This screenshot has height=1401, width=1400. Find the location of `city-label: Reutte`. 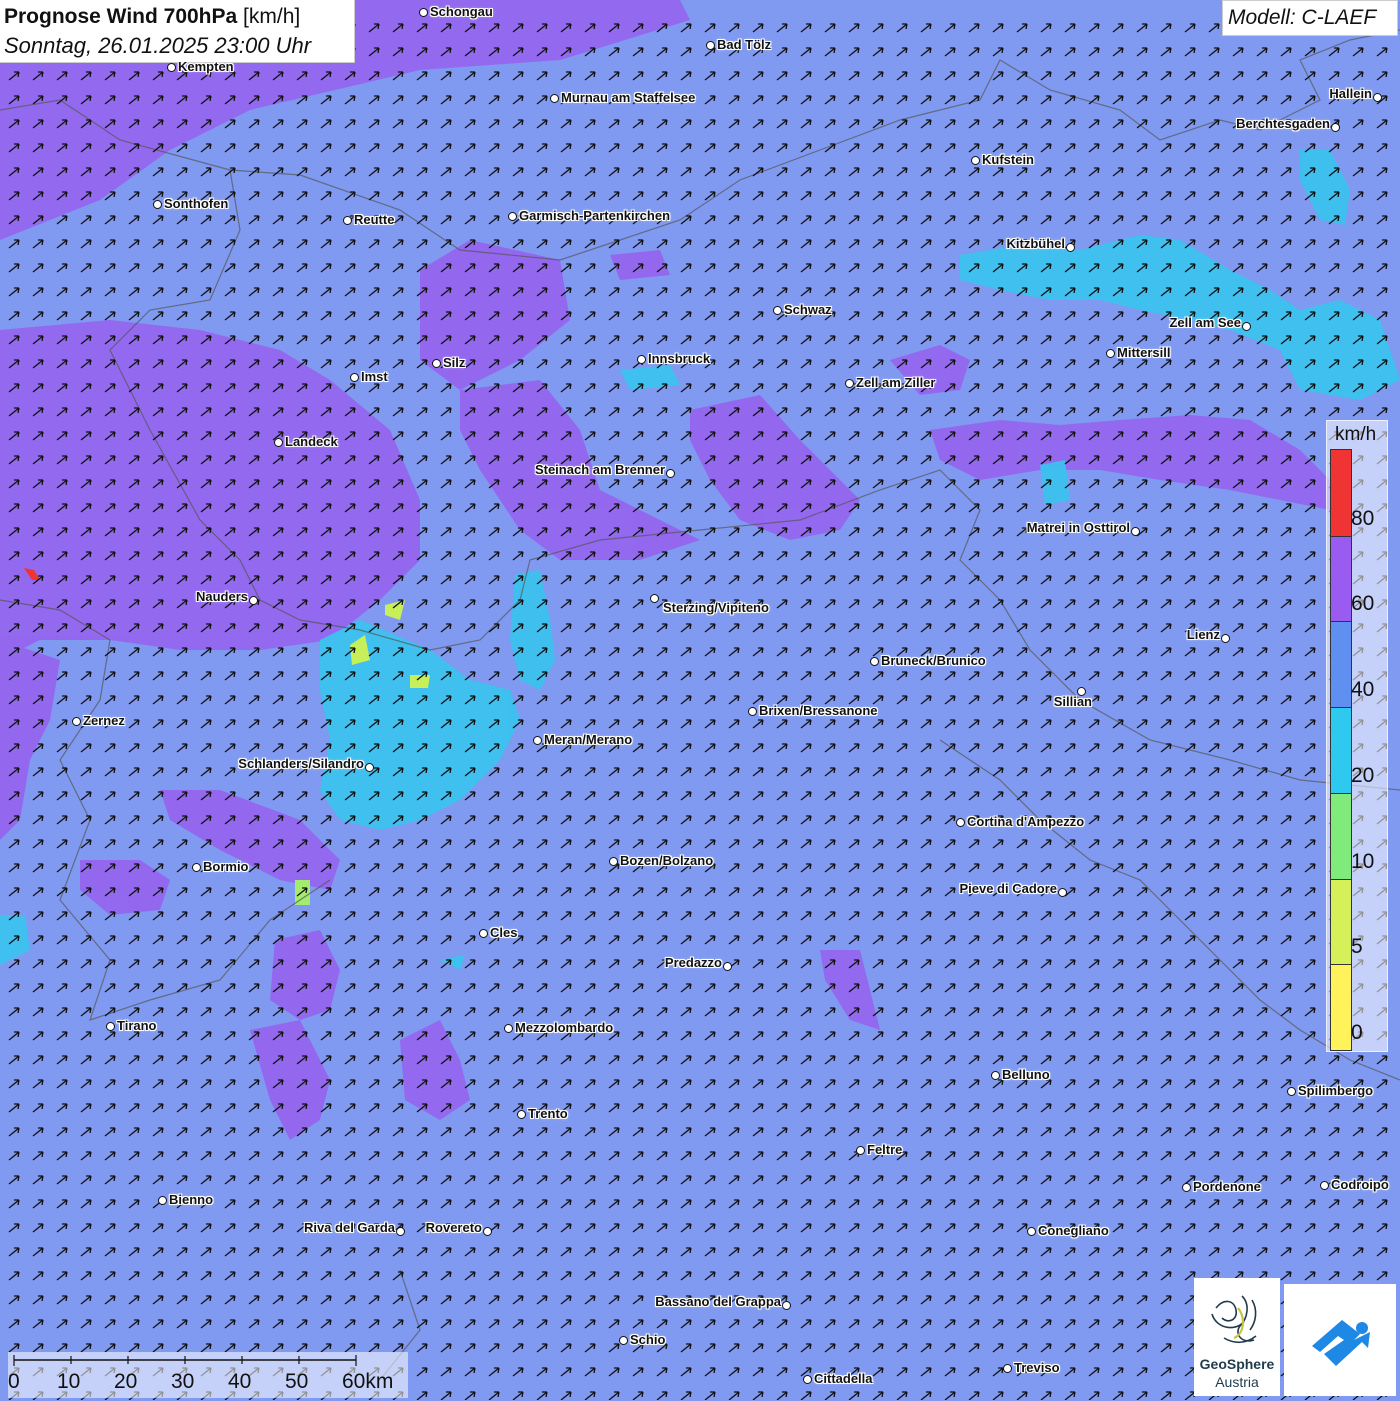

city-label: Reutte is located at coordinates (374, 219).